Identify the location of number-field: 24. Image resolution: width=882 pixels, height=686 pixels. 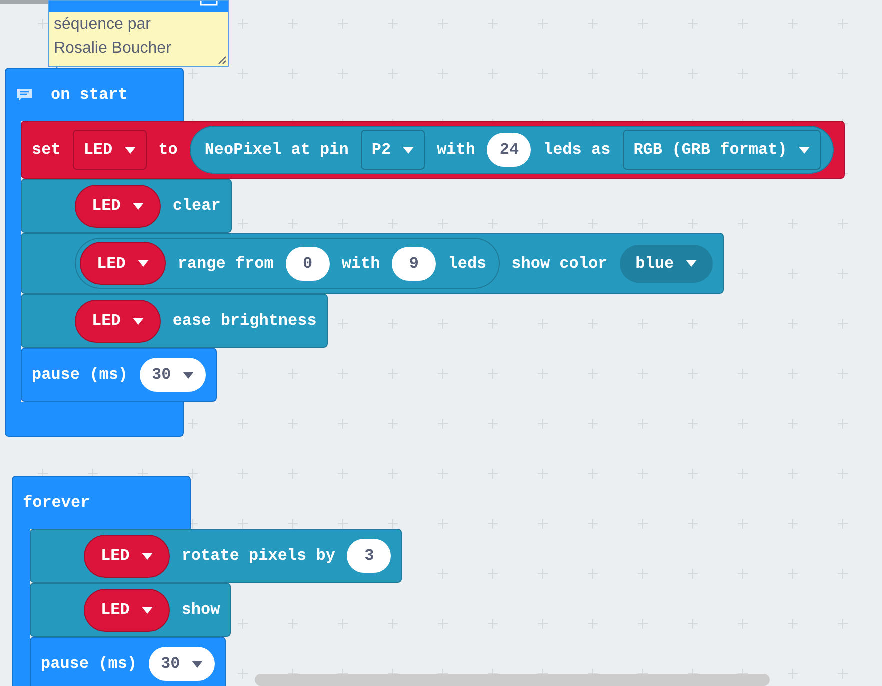
(509, 150).